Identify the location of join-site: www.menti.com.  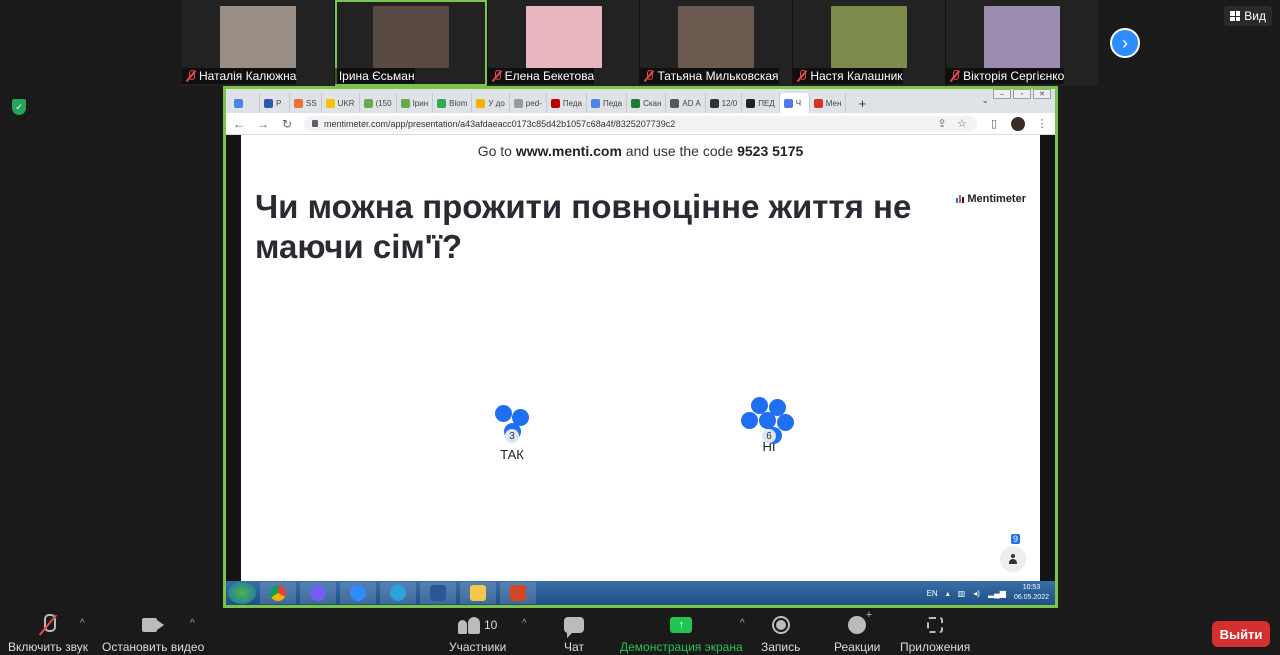
(568, 151).